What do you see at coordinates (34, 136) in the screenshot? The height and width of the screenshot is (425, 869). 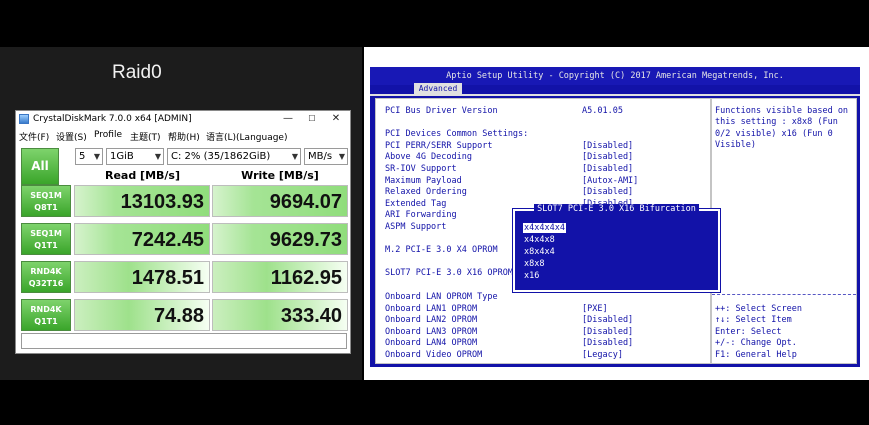 I see `menu-file: 文件(F)` at bounding box center [34, 136].